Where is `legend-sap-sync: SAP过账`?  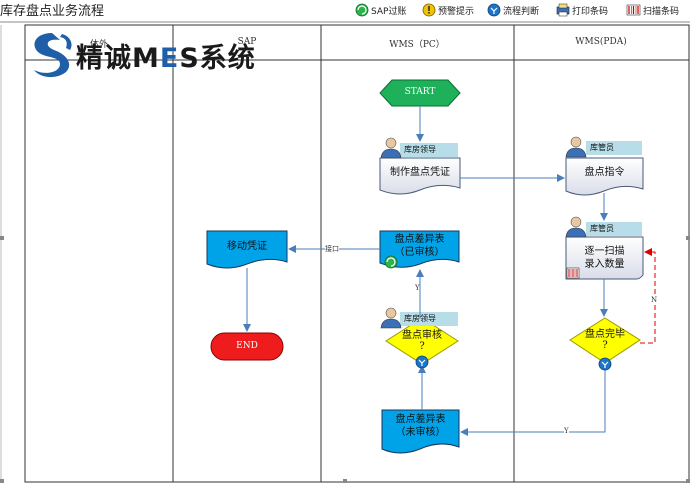
legend-sap-sync: SAP过账 is located at coordinates (388, 10).